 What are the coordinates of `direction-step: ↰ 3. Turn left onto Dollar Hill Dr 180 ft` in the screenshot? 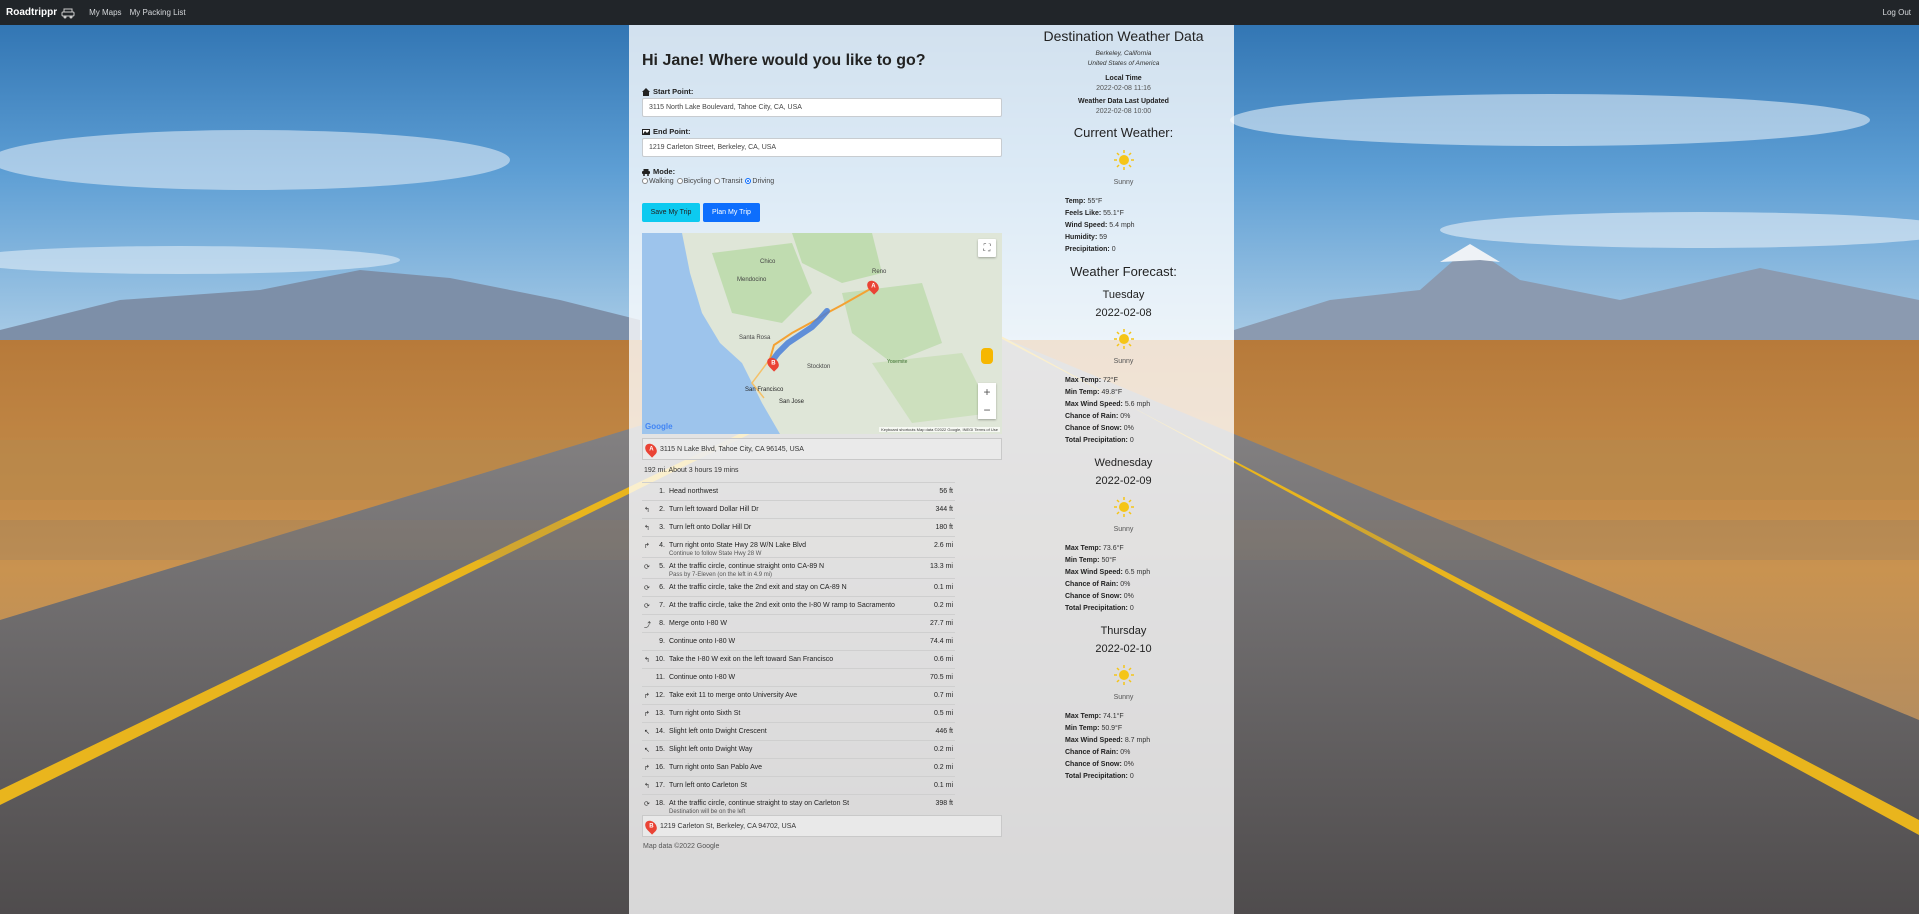 It's located at (798, 527).